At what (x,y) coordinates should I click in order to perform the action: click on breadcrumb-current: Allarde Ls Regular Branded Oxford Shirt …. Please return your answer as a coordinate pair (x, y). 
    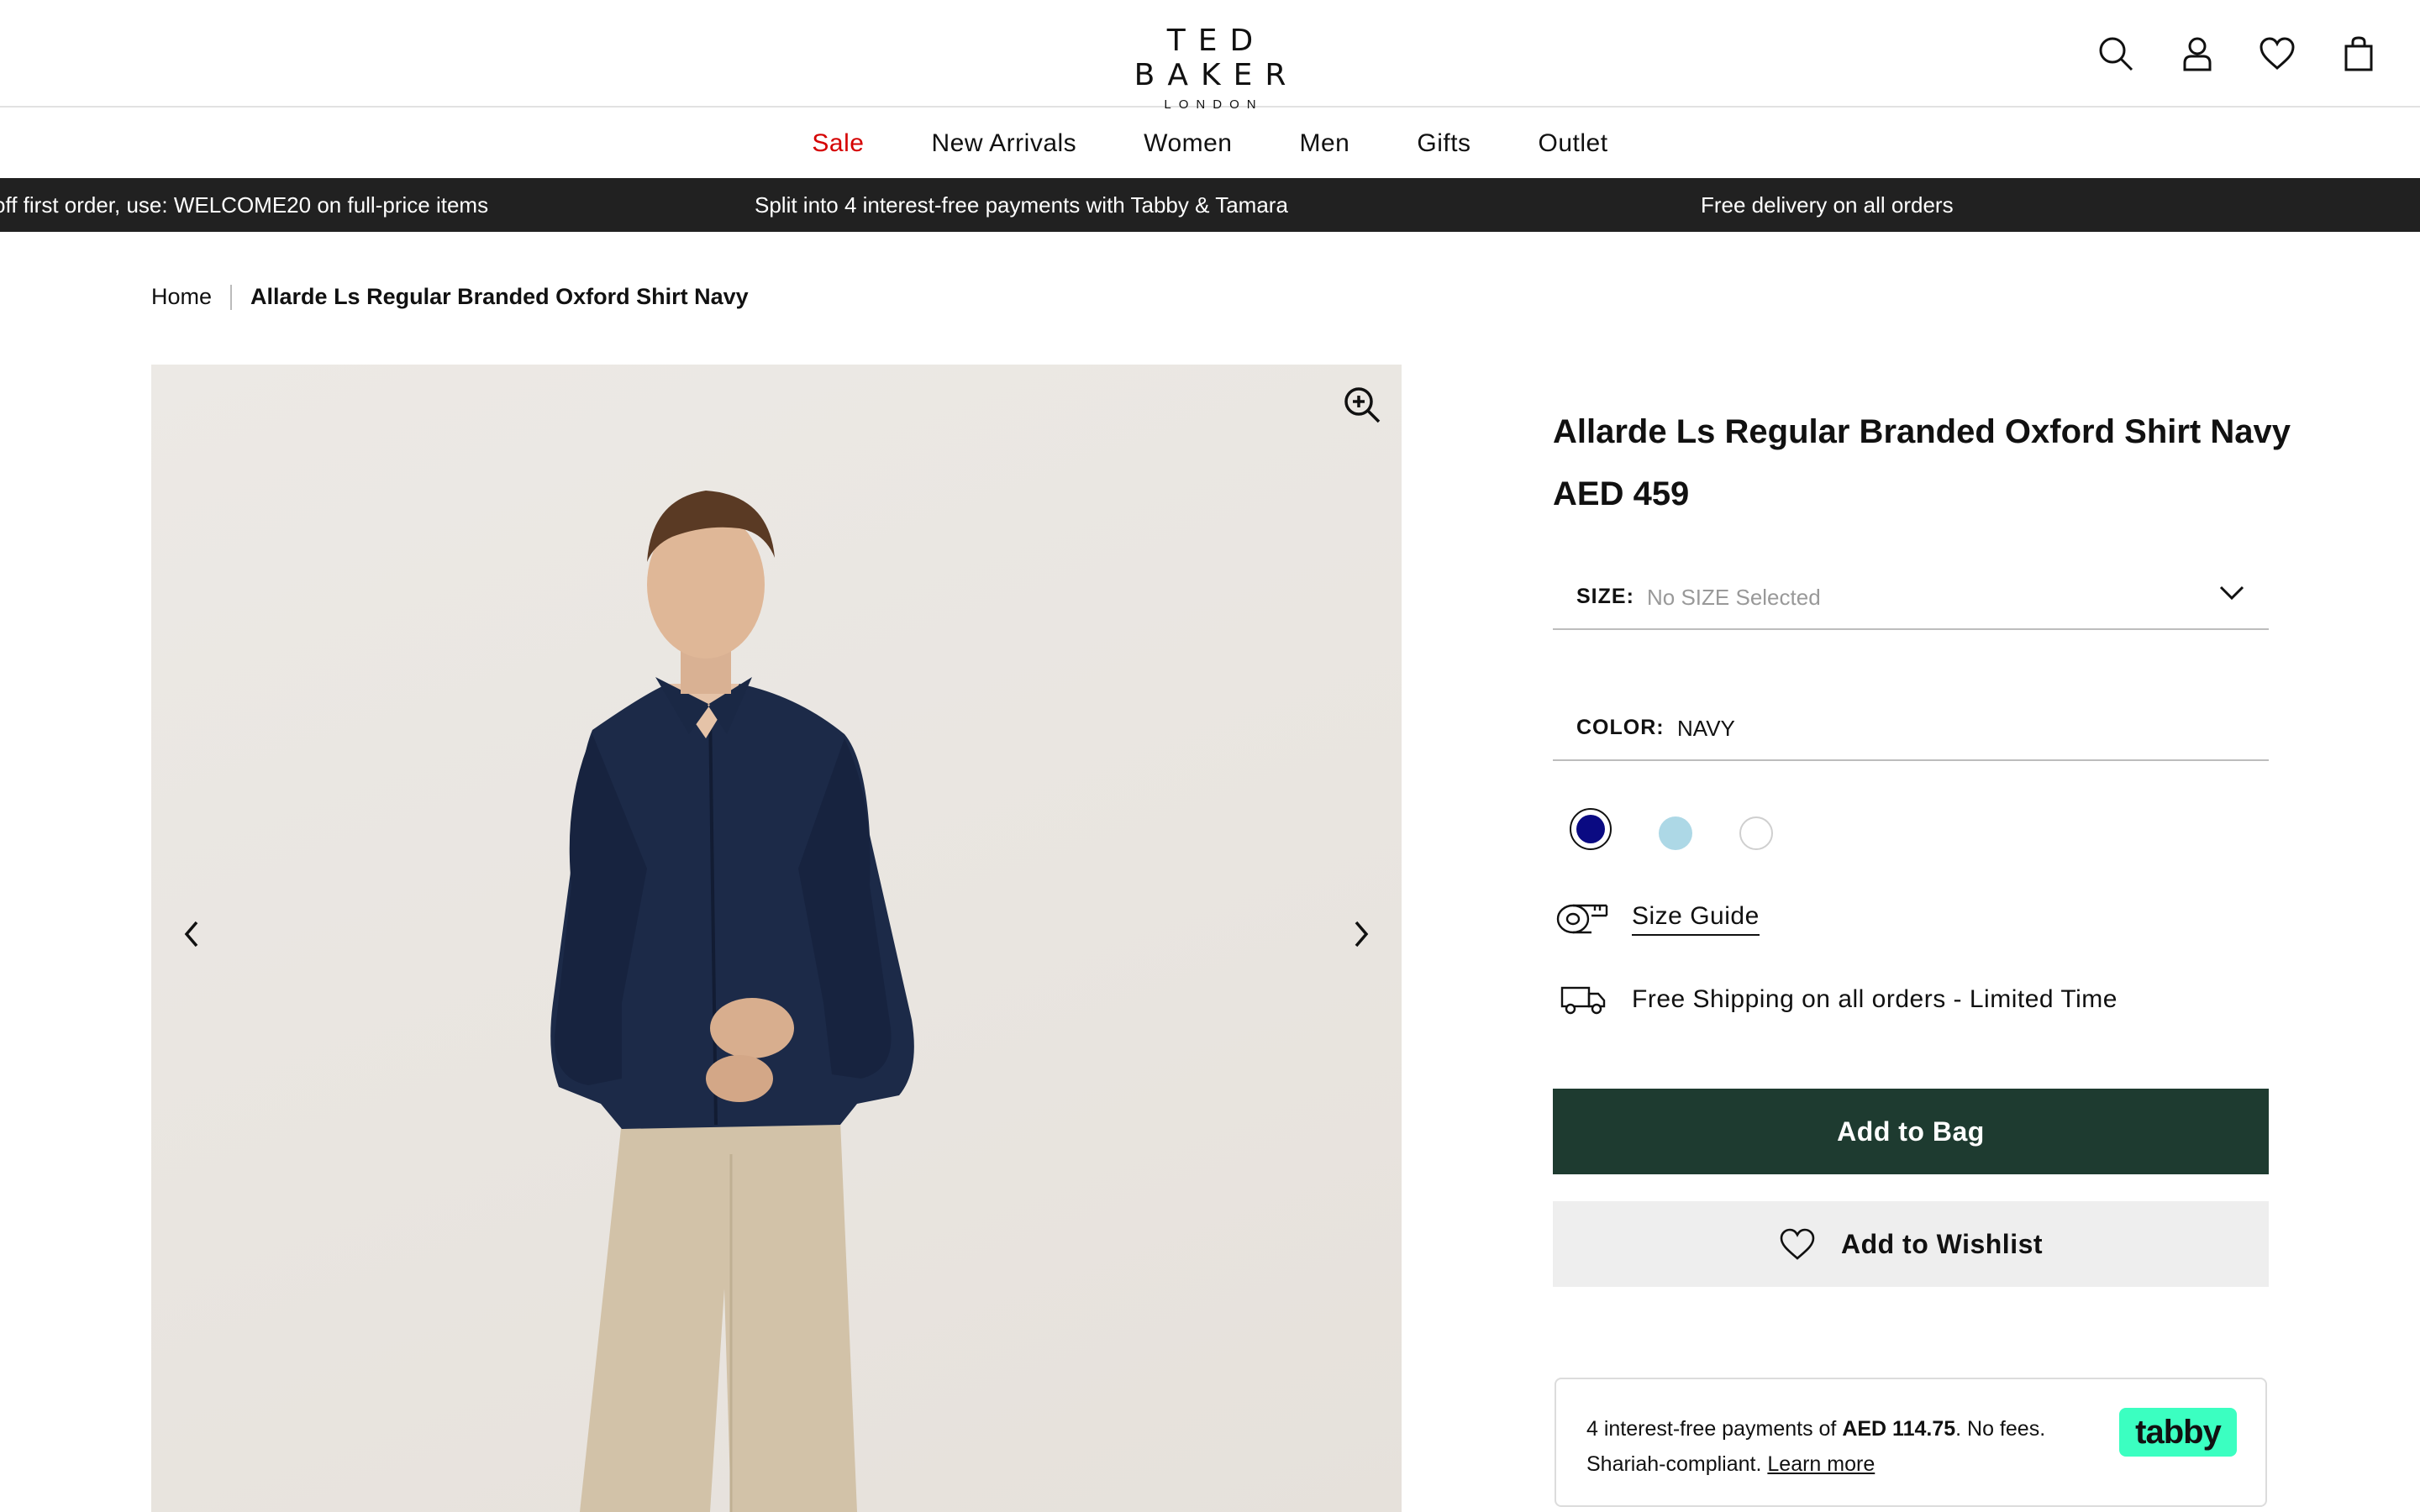
    Looking at the image, I should click on (499, 296).